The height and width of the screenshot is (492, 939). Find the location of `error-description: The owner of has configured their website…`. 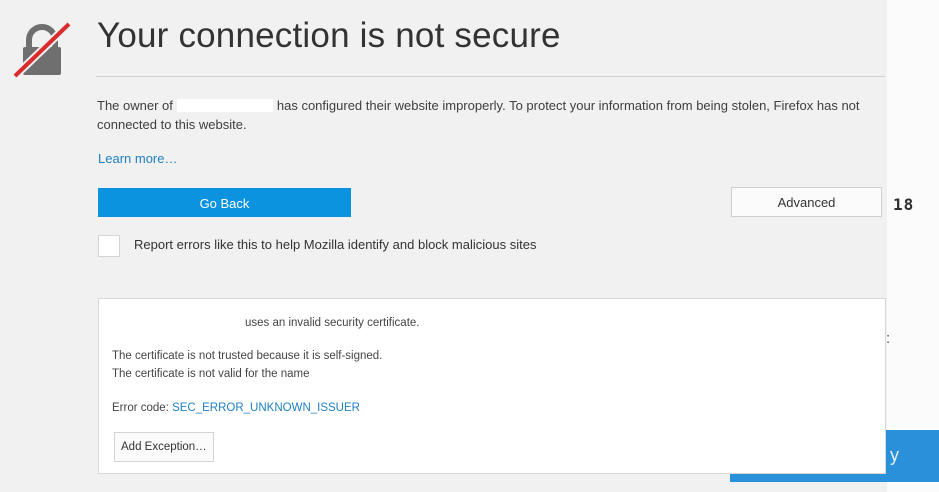

error-description: The owner of has configured their website… is located at coordinates (487, 115).